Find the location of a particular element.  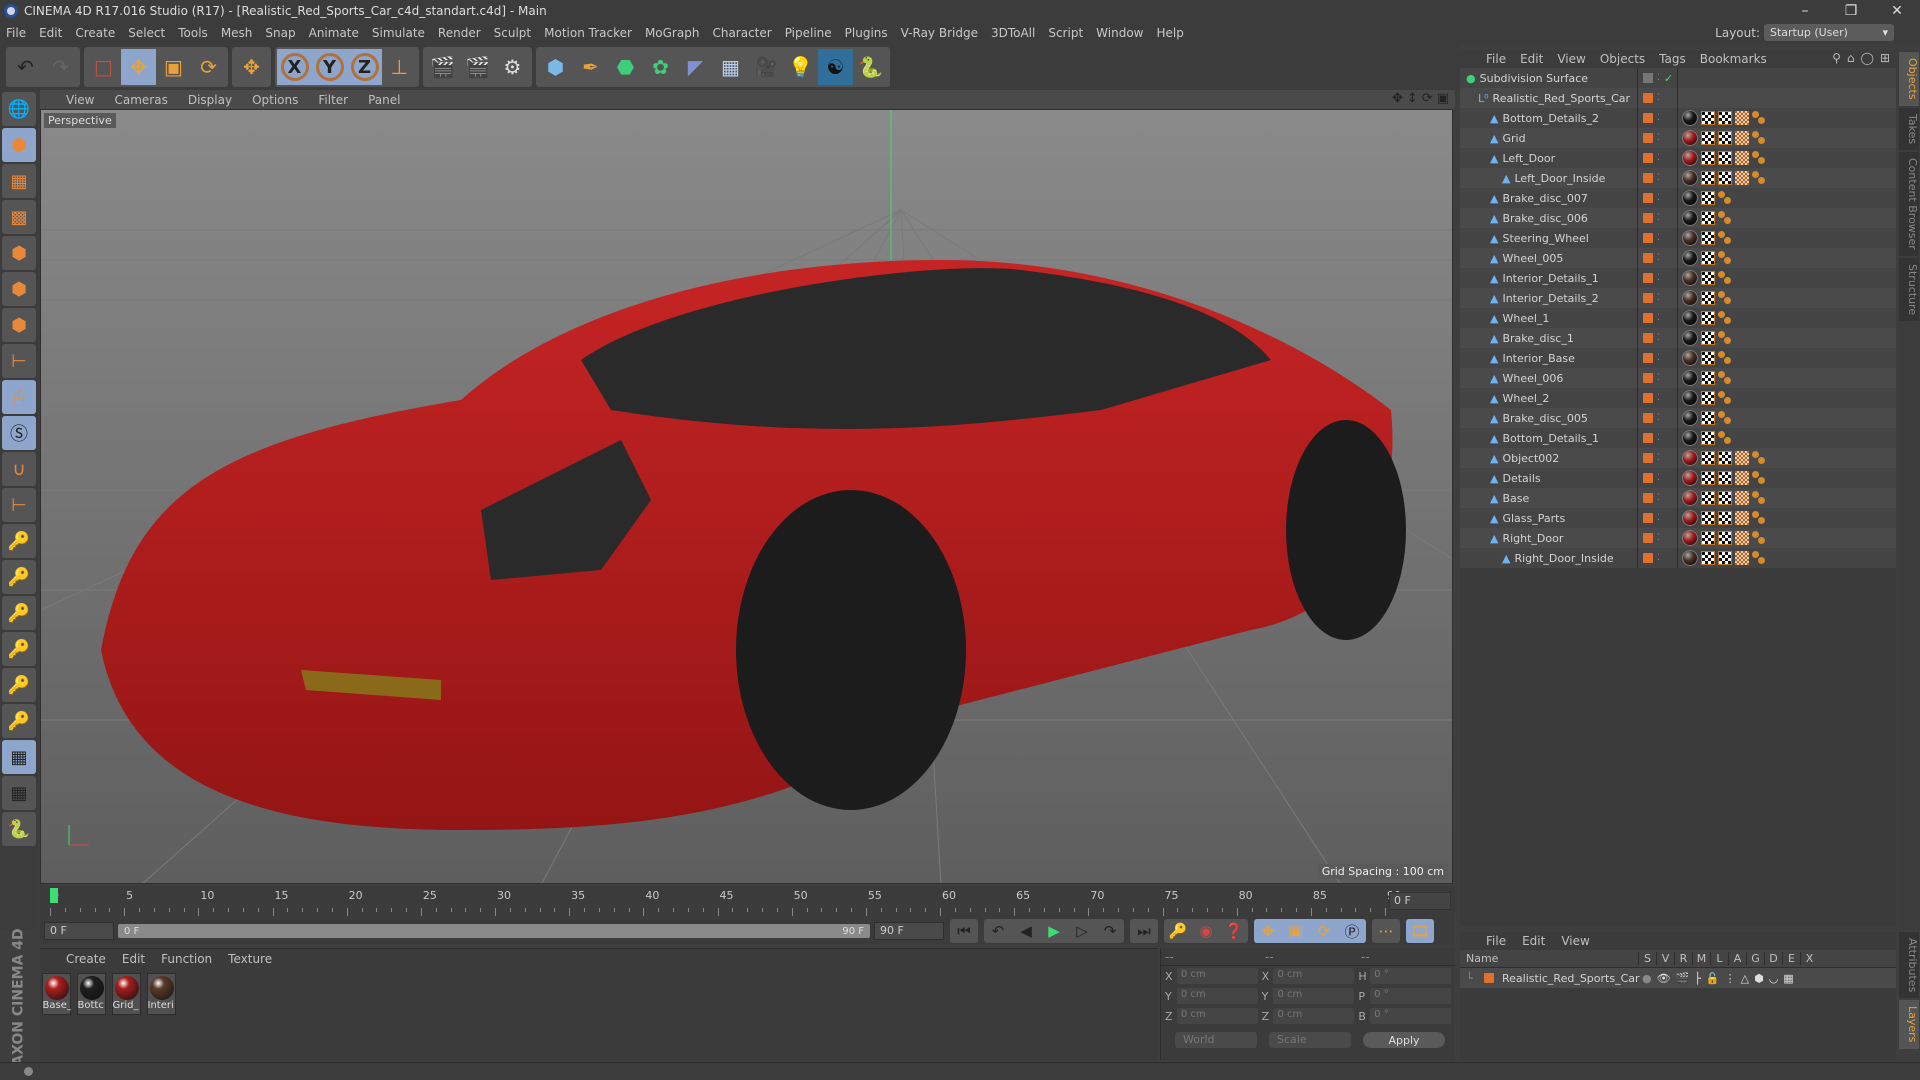

viewport-menu-cameras: Cameras is located at coordinates (140, 100).